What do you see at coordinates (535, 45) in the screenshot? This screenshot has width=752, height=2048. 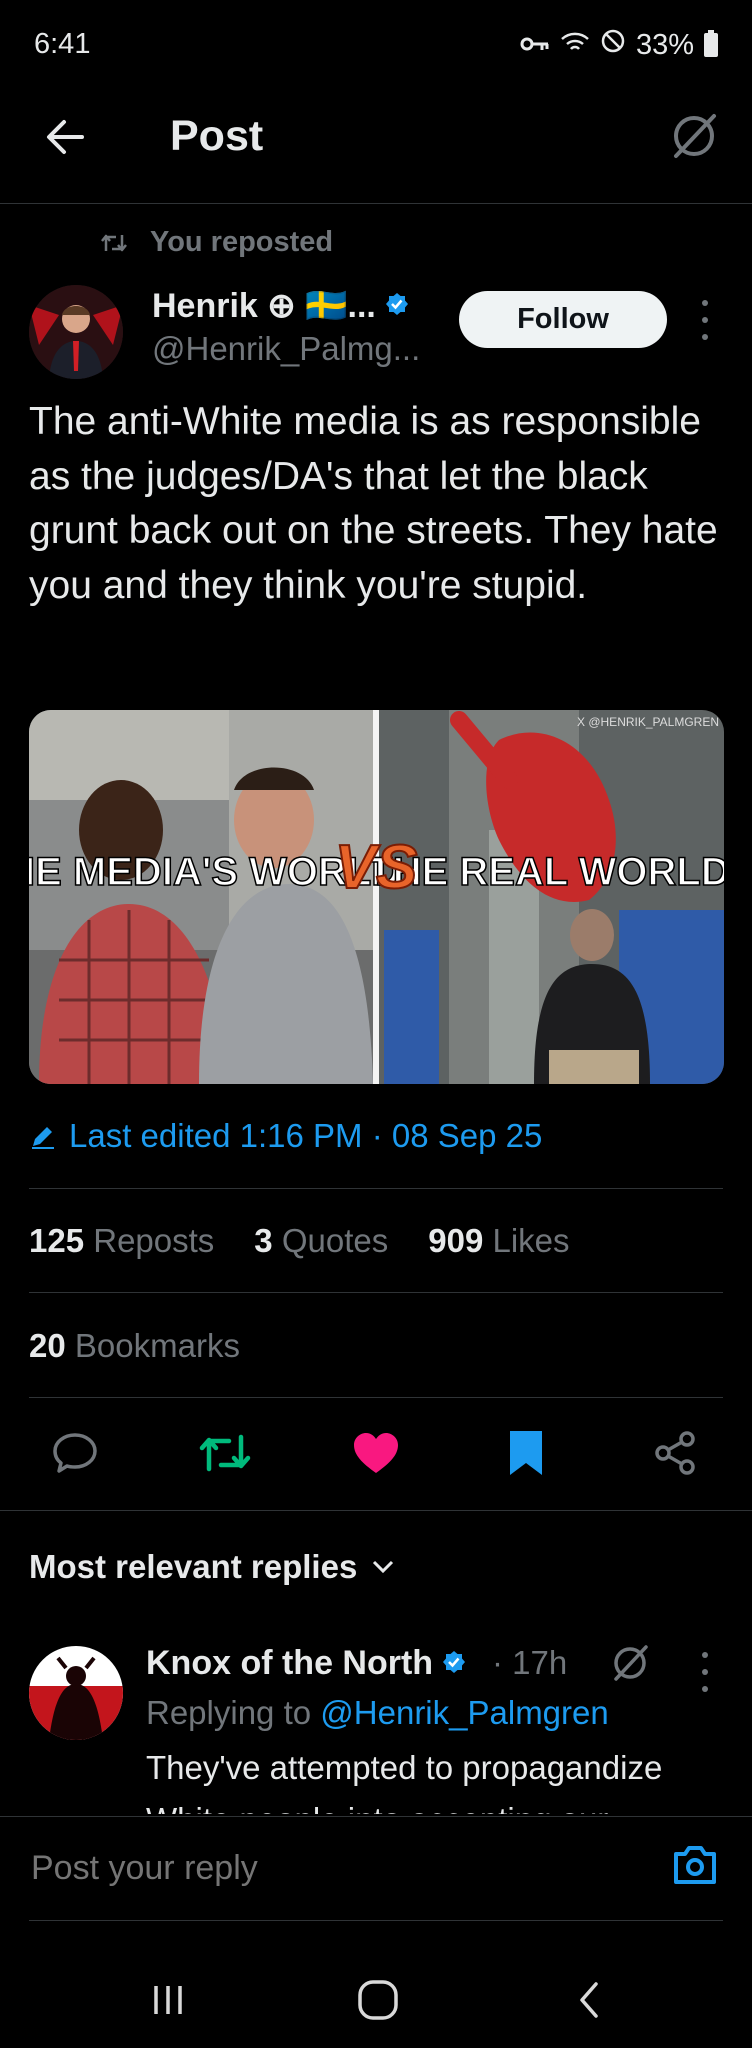 I see `vpn-key-icon` at bounding box center [535, 45].